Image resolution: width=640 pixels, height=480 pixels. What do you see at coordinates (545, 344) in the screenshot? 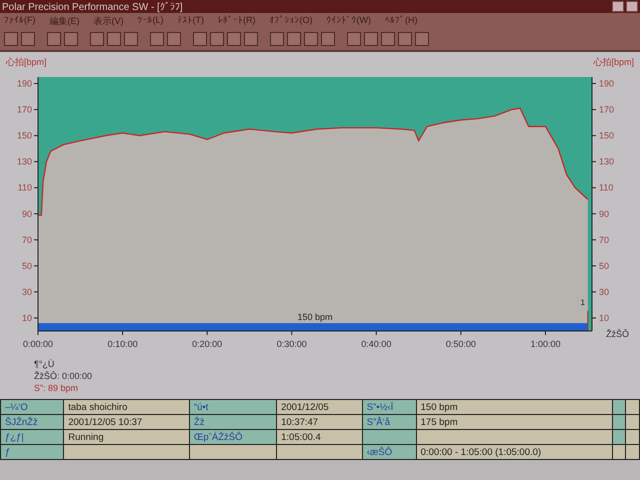
I see `x-tick-label: 1:00:00` at bounding box center [545, 344].